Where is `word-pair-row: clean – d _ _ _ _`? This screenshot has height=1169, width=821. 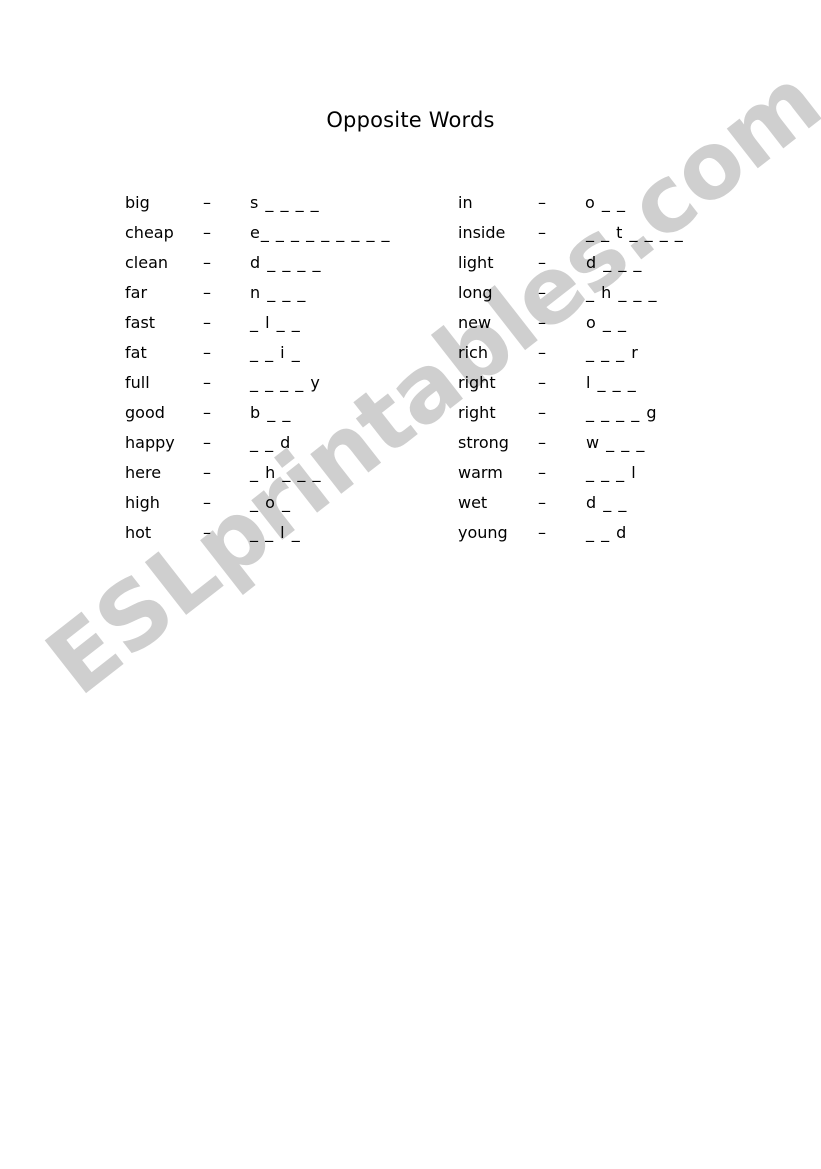 word-pair-row: clean – d _ _ _ _ is located at coordinates (258, 263).